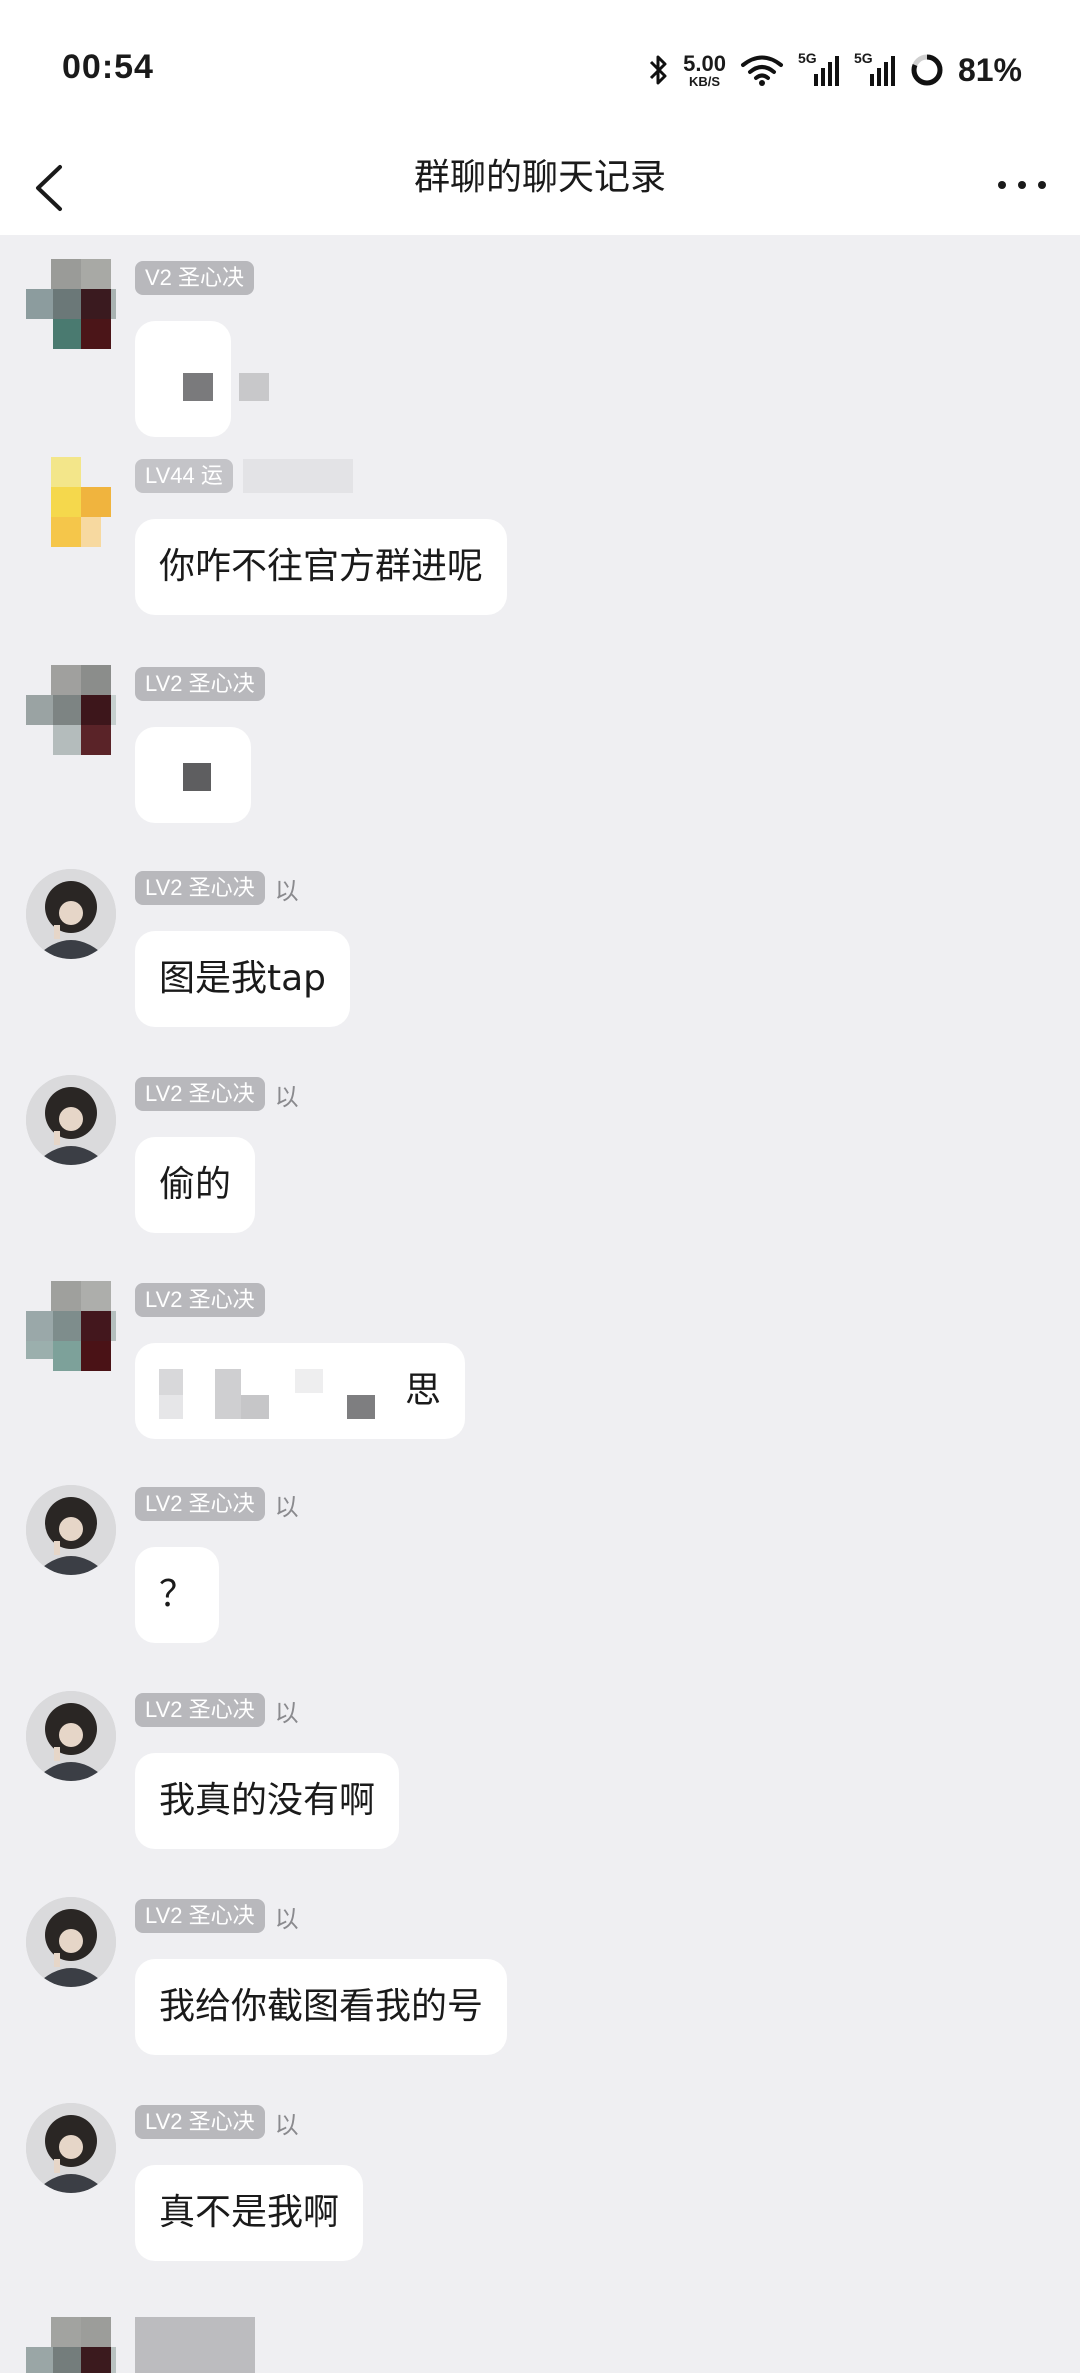 The image size is (1080, 2373). What do you see at coordinates (267, 1801) in the screenshot?
I see `message-bubble: 我真的没有啊` at bounding box center [267, 1801].